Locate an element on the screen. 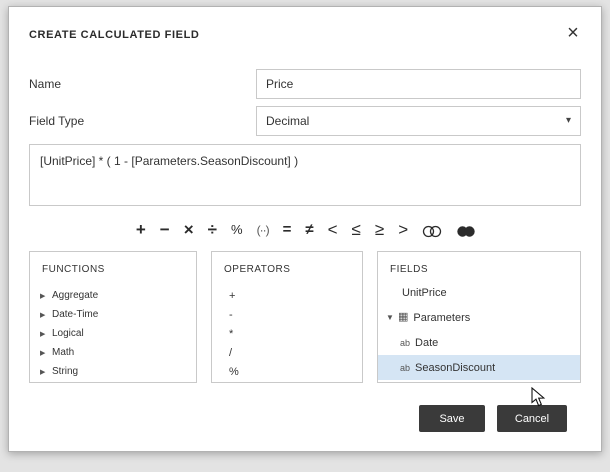 This screenshot has height=472, width=610. operator-item: - is located at coordinates (287, 314).